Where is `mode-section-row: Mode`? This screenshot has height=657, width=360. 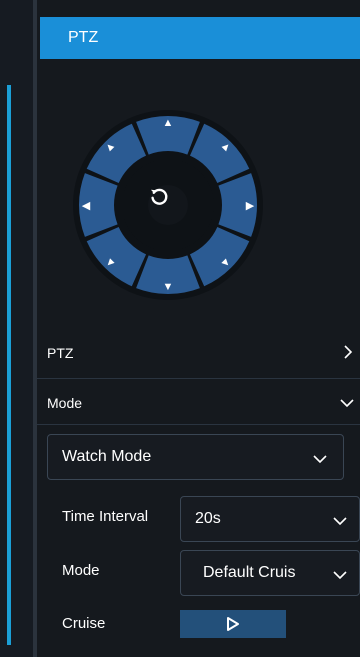
mode-section-row: Mode is located at coordinates (198, 403).